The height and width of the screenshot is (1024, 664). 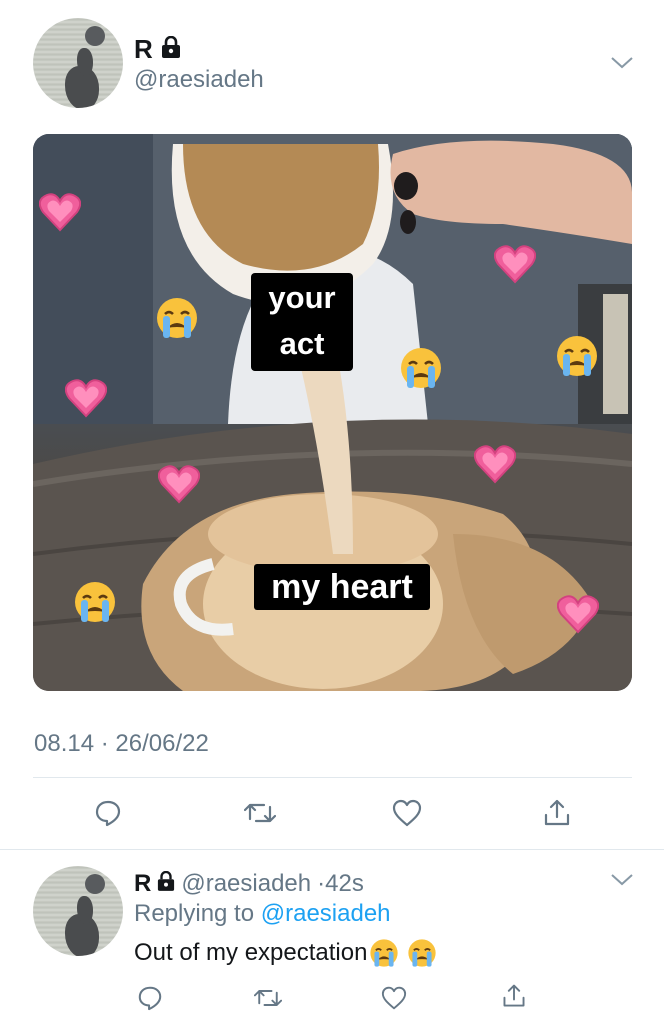 What do you see at coordinates (302, 297) in the screenshot?
I see `caption-top-line1: your` at bounding box center [302, 297].